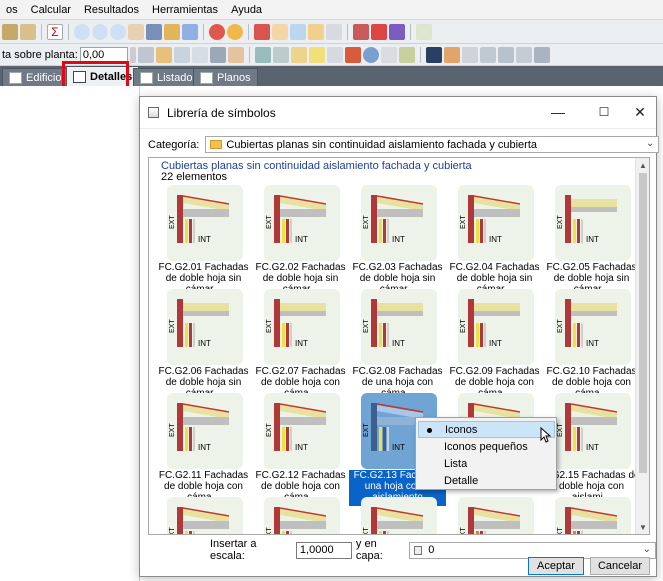 Image resolution: width=663 pixels, height=581 pixels. What do you see at coordinates (323, 550) in the screenshot?
I see `scale-input` at bounding box center [323, 550].